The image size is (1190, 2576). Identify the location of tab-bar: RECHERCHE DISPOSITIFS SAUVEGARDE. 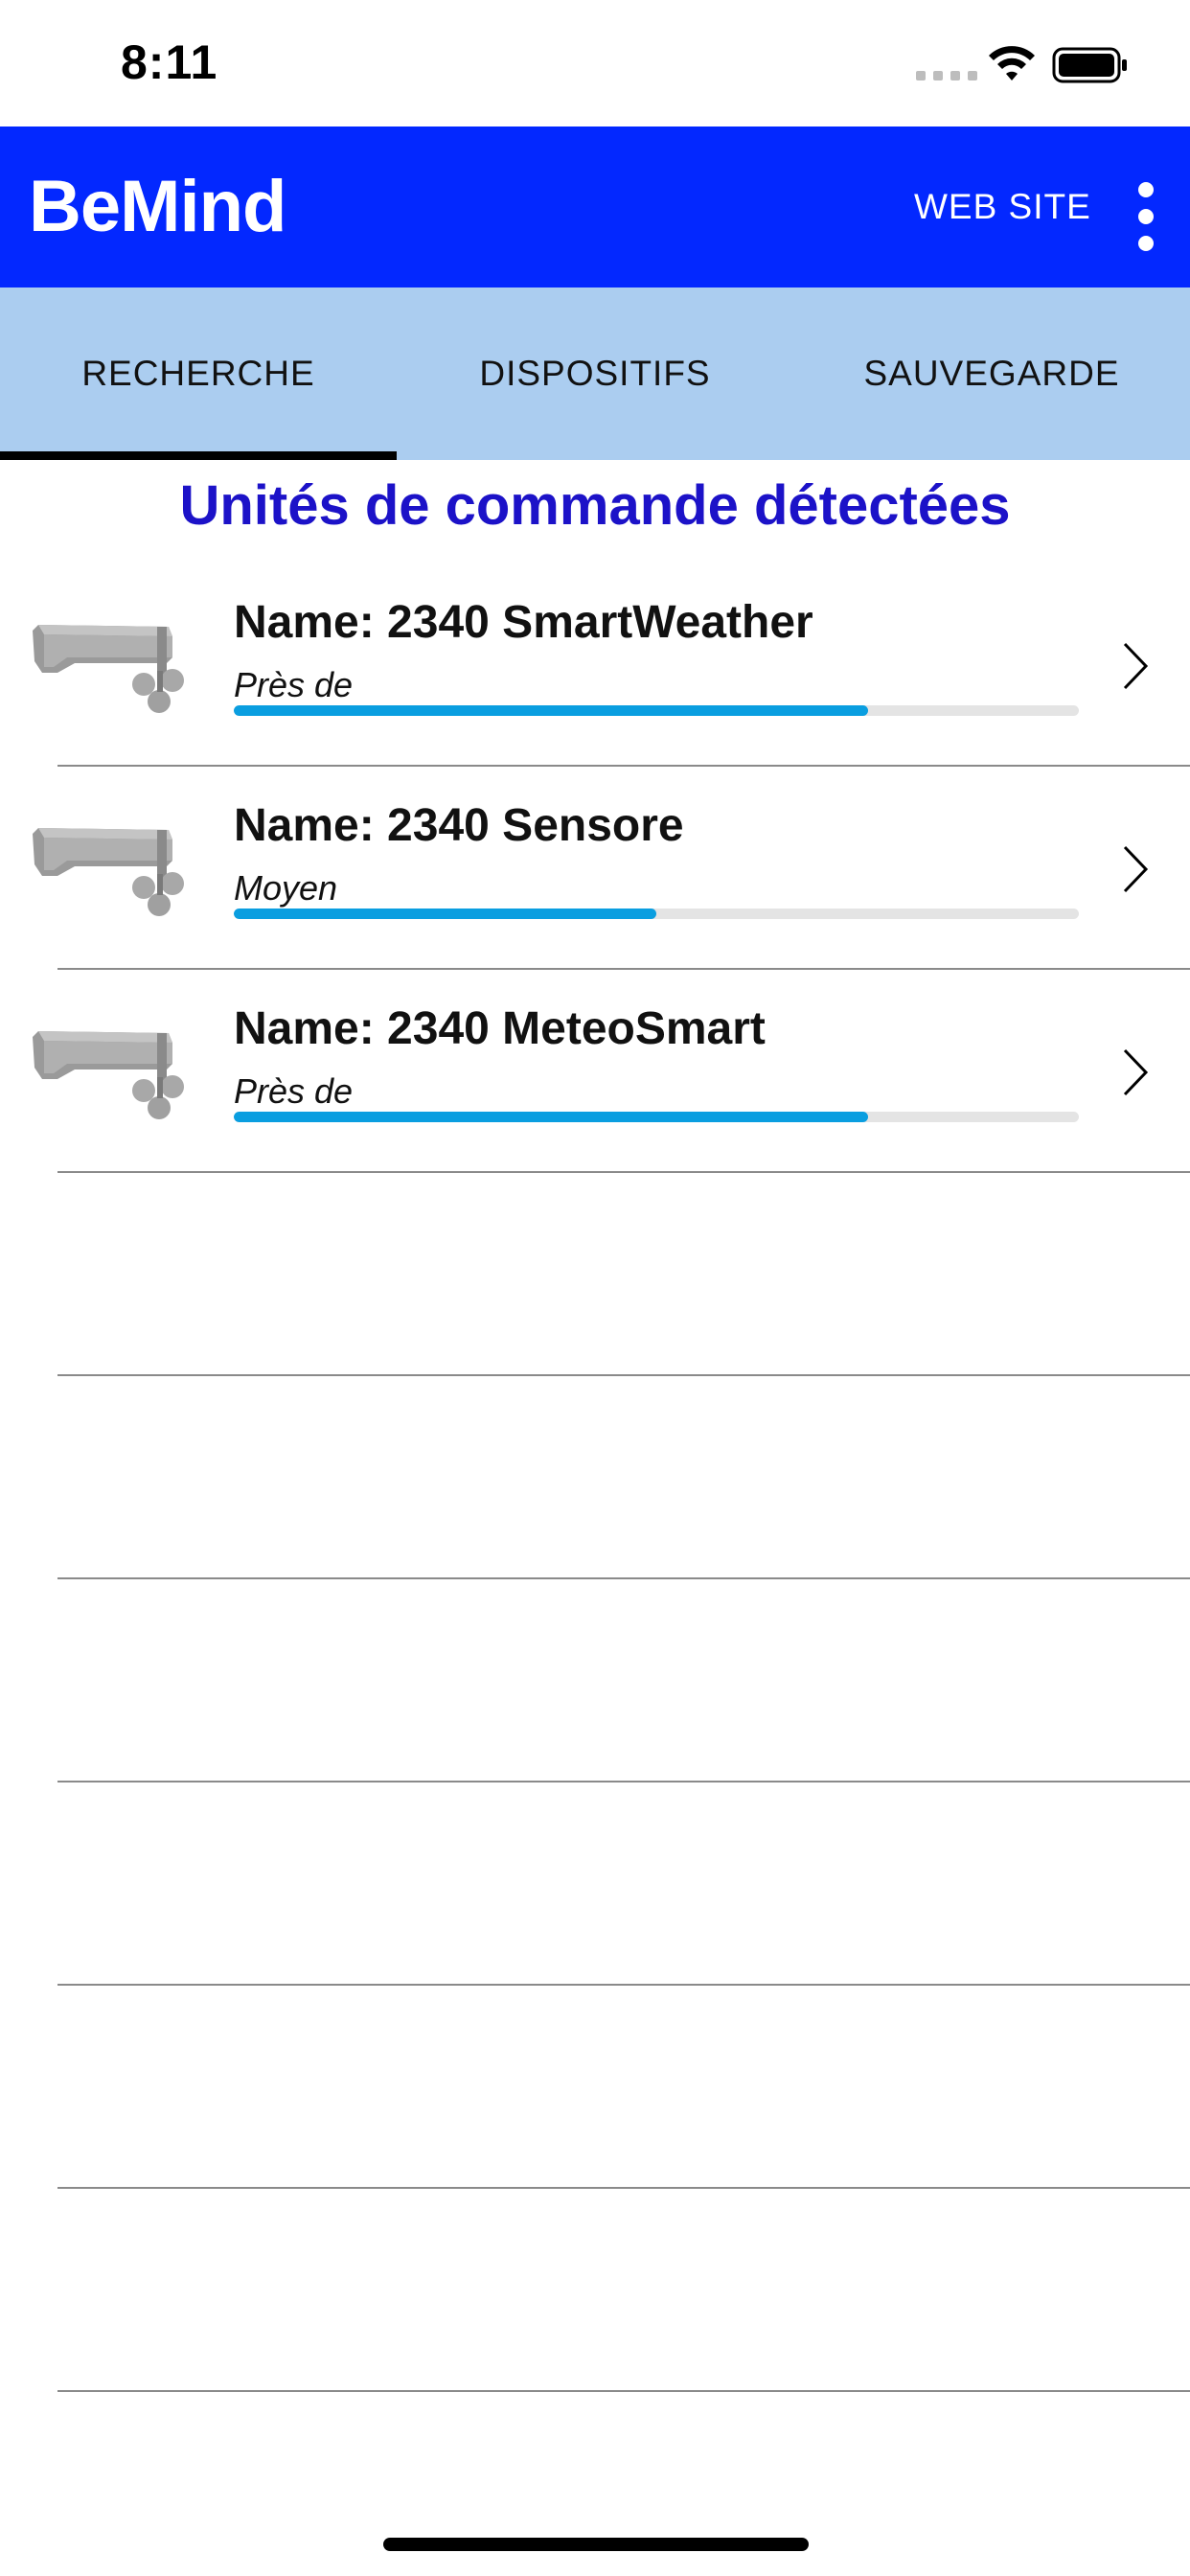
(595, 374).